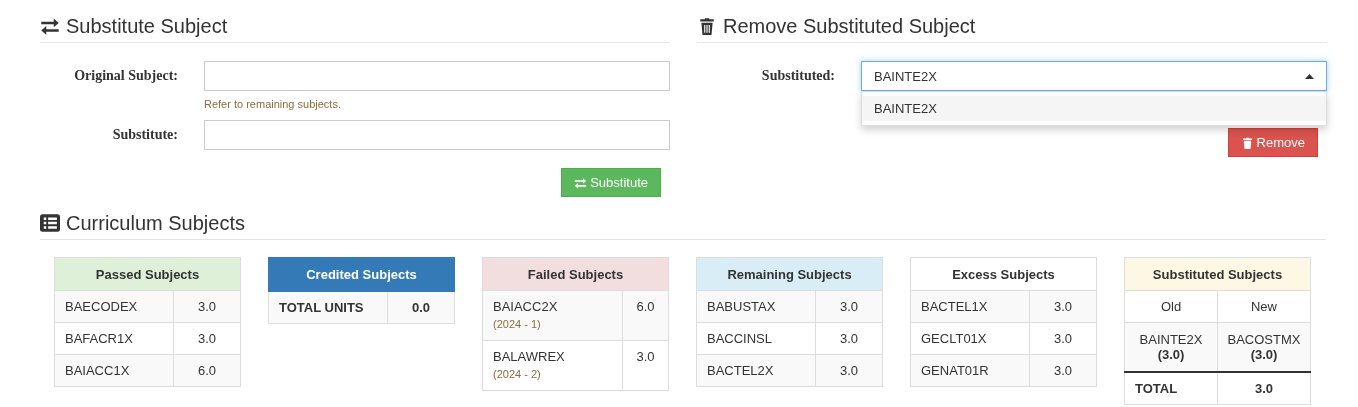 This screenshot has height=407, width=1358. Describe the element at coordinates (101, 306) in the screenshot. I see `subject-code: BAECODEX` at that location.